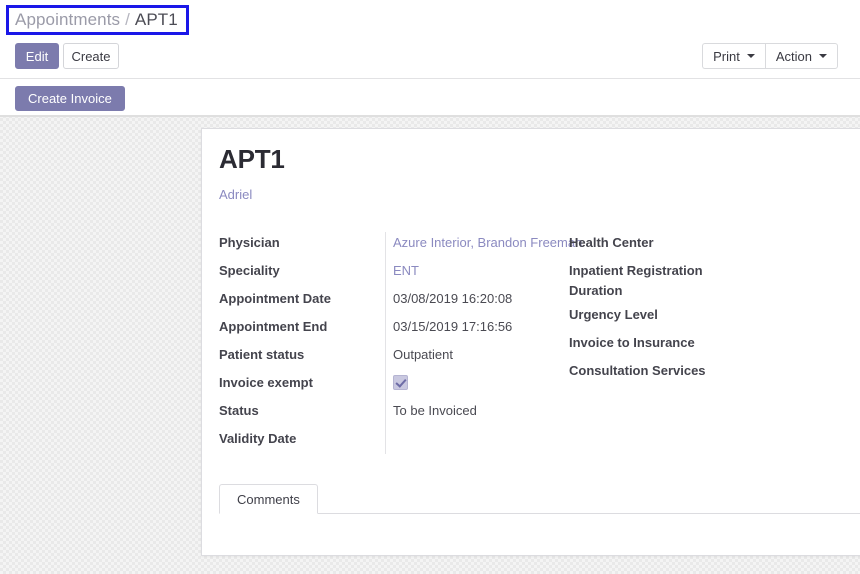  I want to click on field-row: Validity Date, so click(384, 439).